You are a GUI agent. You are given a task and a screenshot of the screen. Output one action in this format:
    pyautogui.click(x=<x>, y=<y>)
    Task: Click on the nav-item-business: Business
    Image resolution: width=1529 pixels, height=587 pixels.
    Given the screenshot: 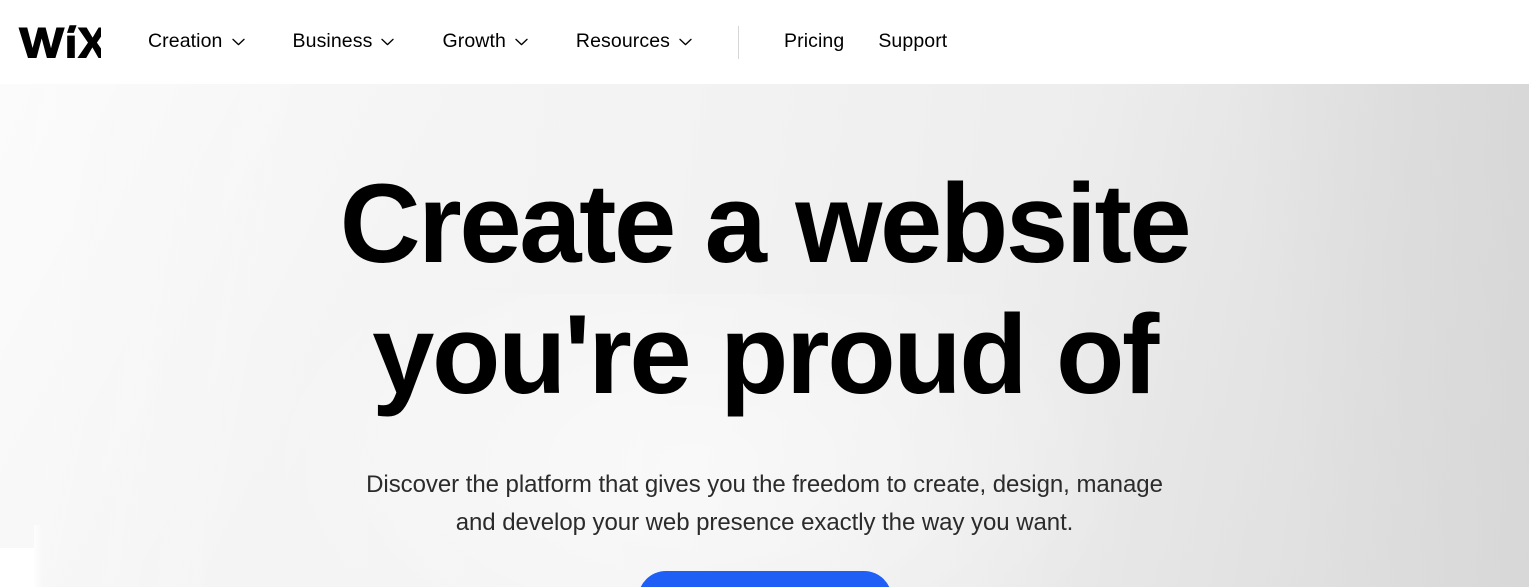 What is the action you would take?
    pyautogui.click(x=344, y=42)
    